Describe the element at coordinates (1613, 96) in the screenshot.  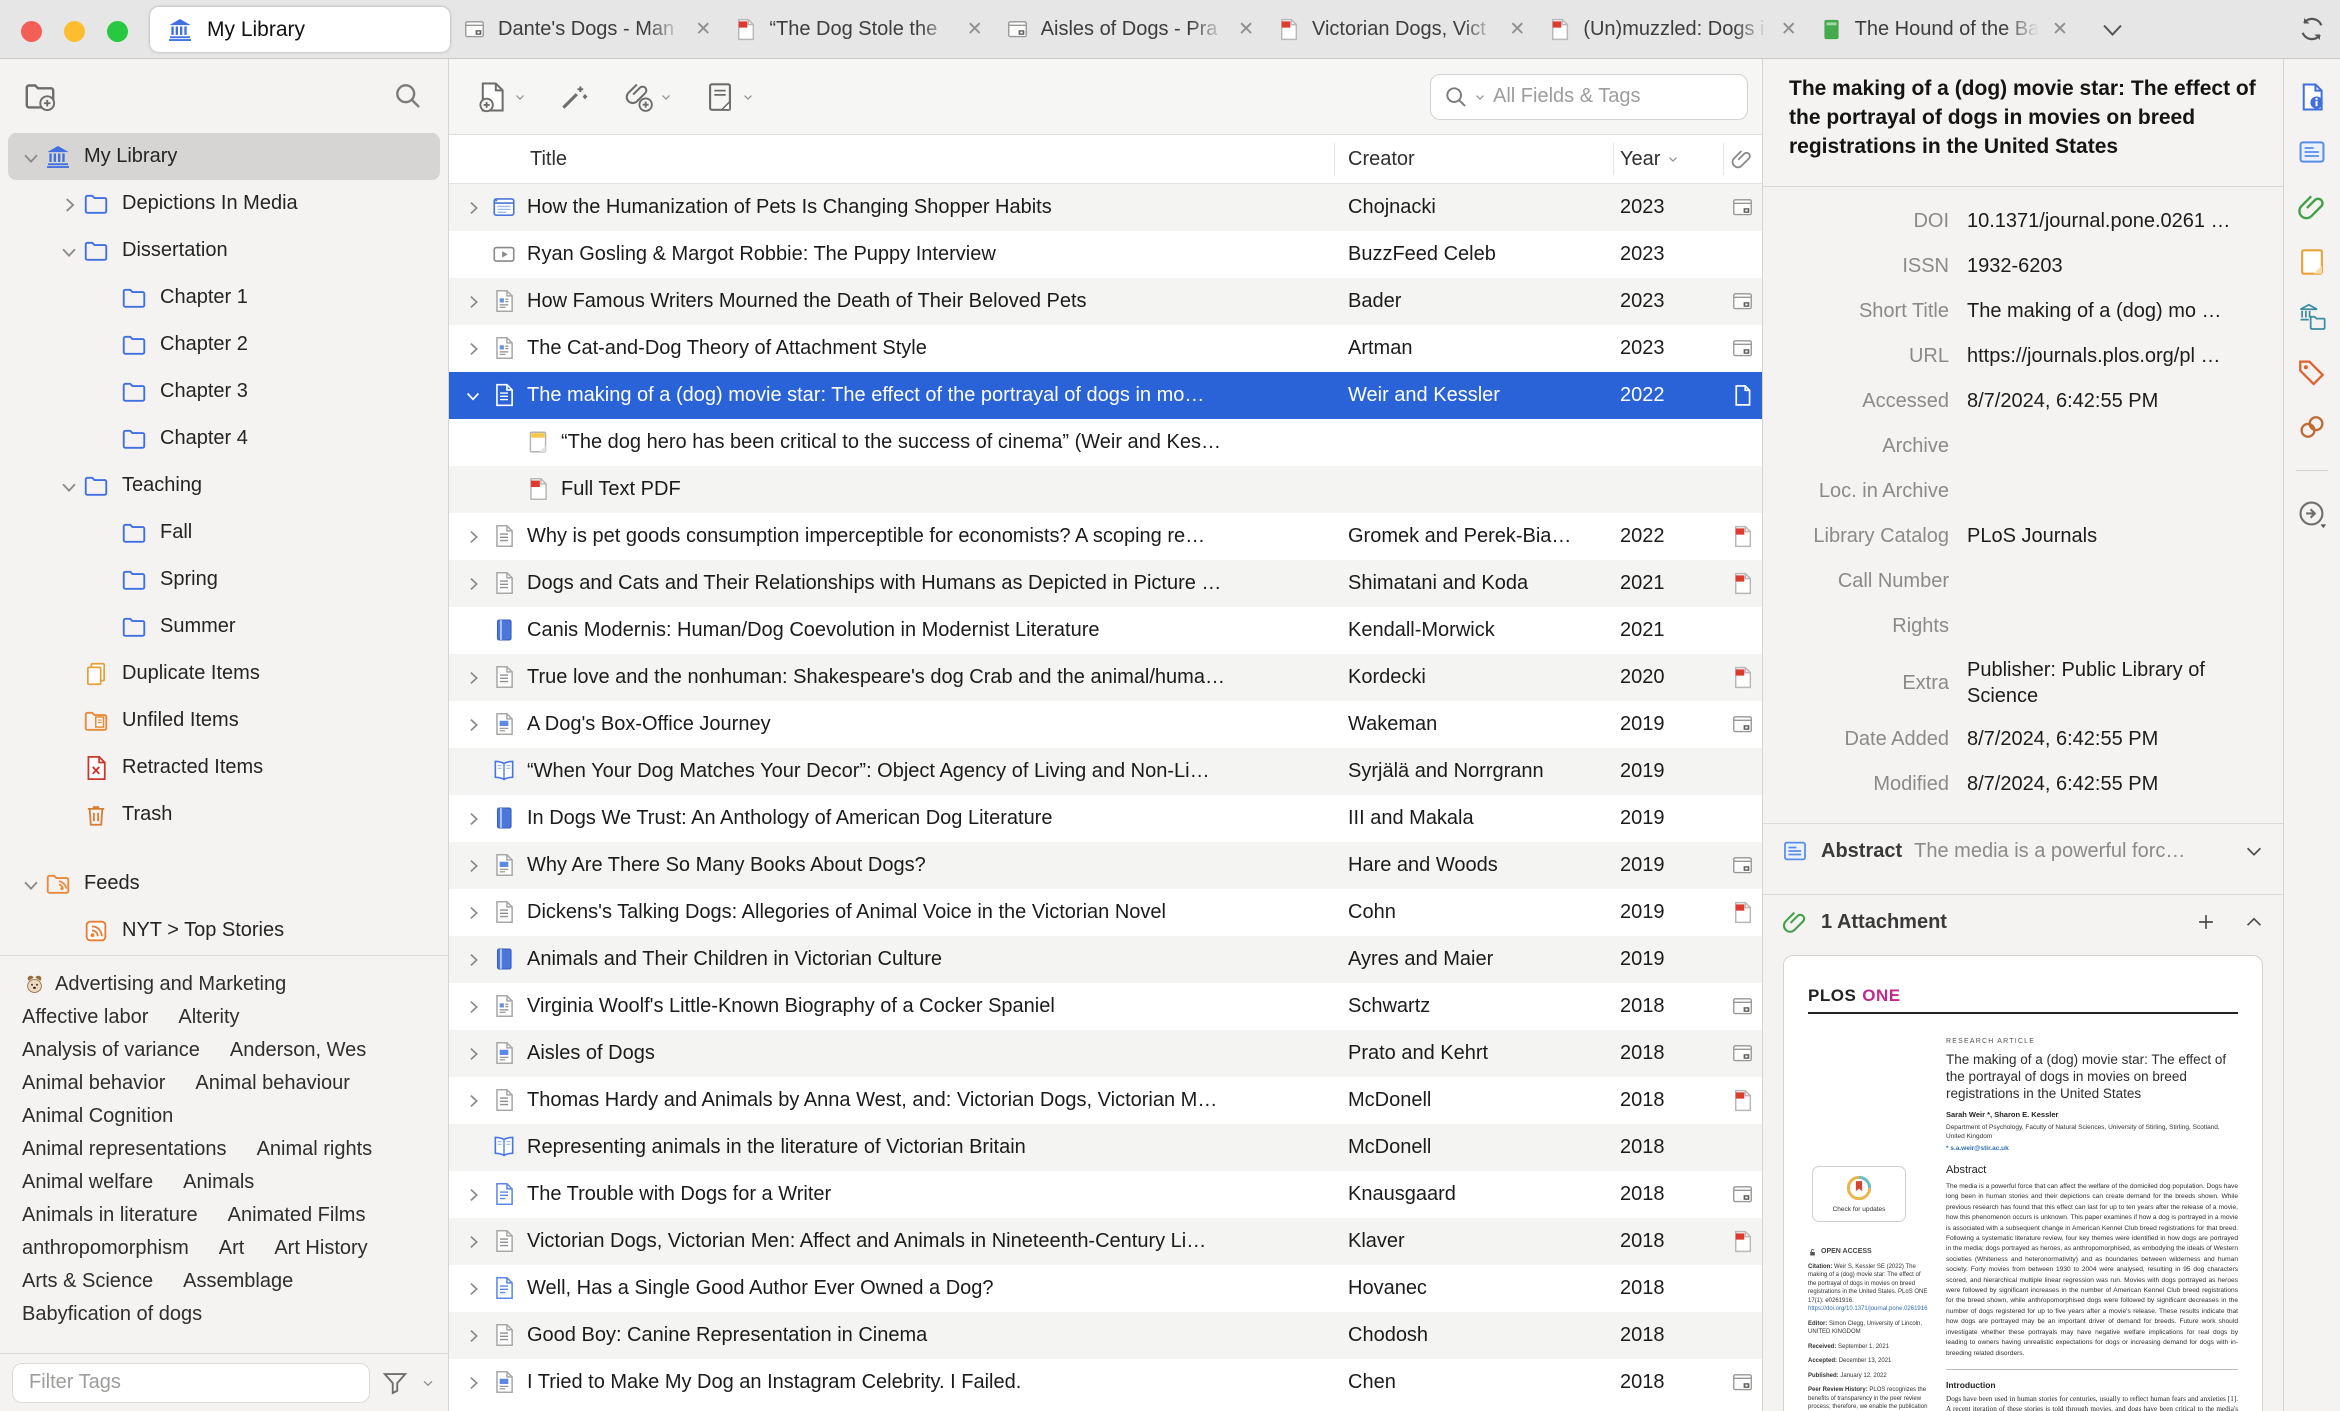
I see `search-input` at that location.